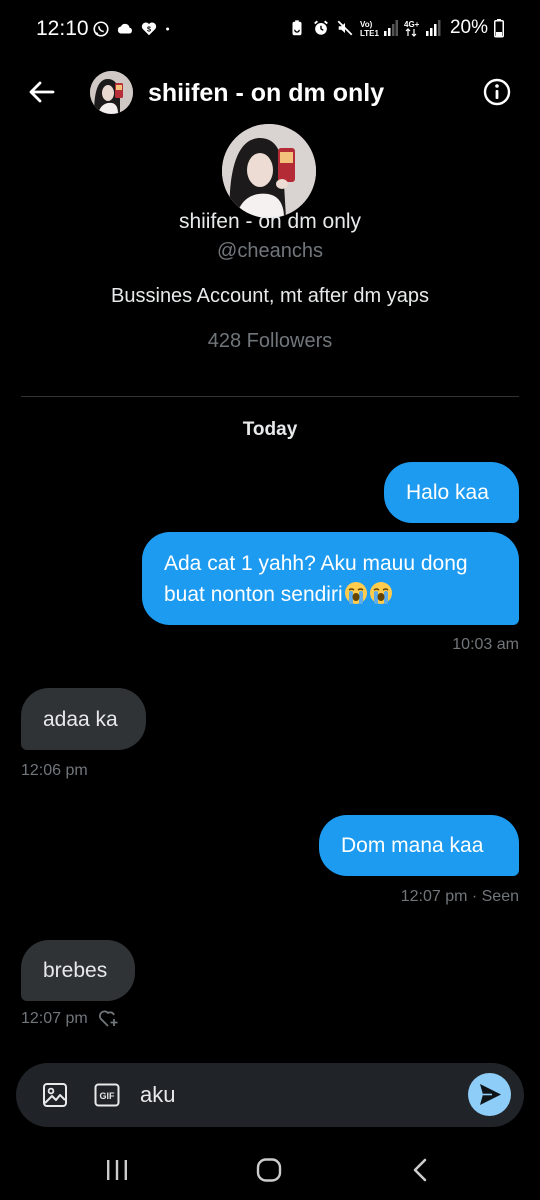  I want to click on system-status-icons: Vo) LTE1 4G+ 20%, so click(396, 28).